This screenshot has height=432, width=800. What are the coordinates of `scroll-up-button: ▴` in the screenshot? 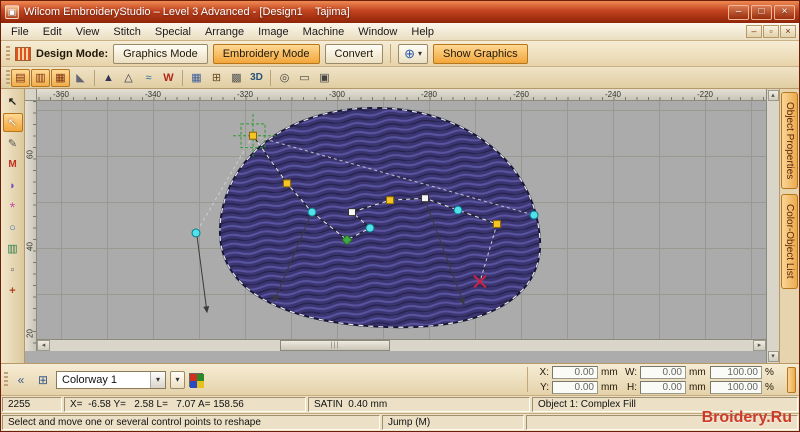 It's located at (773, 95).